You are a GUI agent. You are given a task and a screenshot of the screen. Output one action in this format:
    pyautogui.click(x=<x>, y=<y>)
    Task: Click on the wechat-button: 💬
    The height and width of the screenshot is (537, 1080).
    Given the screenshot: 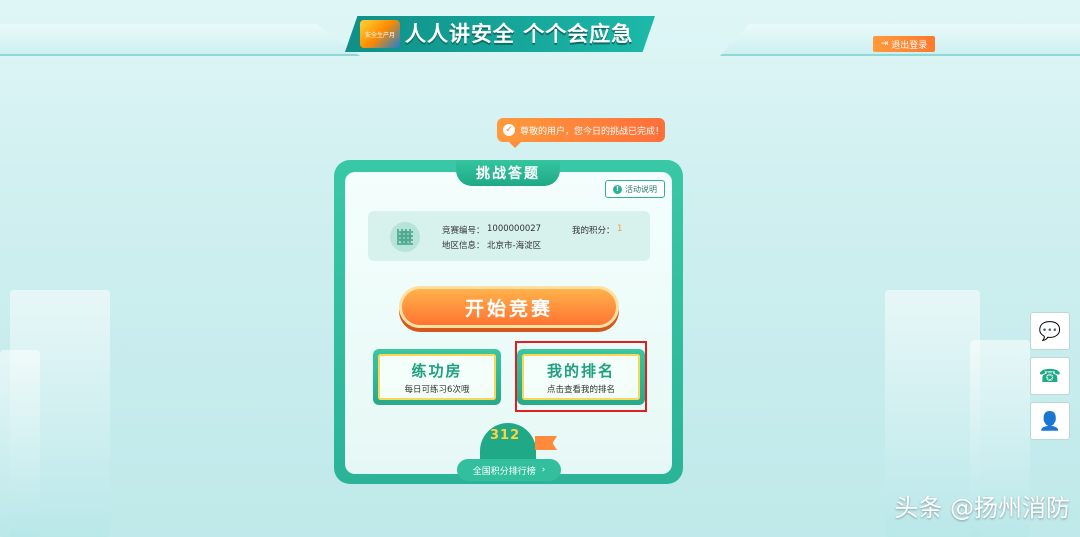 What is the action you would take?
    pyautogui.click(x=1050, y=331)
    